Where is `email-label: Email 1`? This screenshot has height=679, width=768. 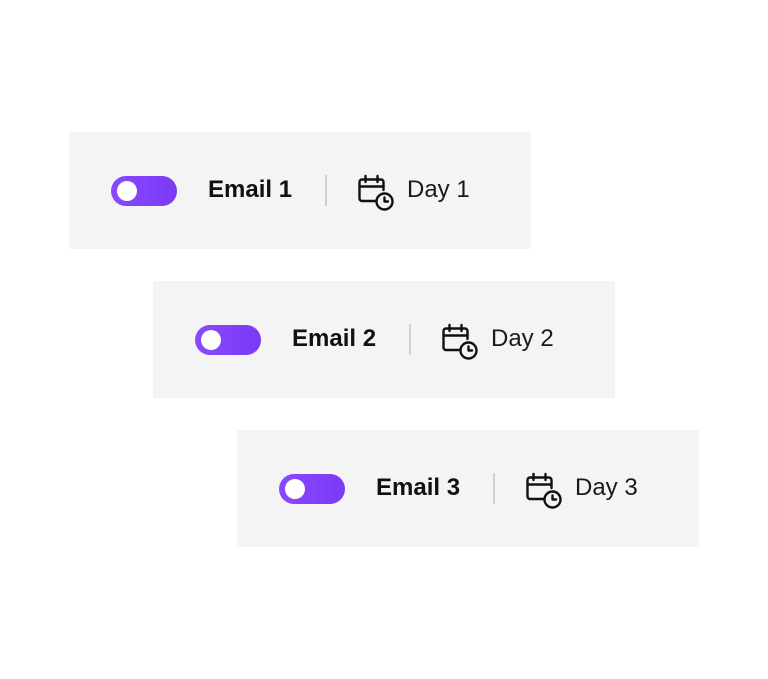
email-label: Email 1 is located at coordinates (250, 189).